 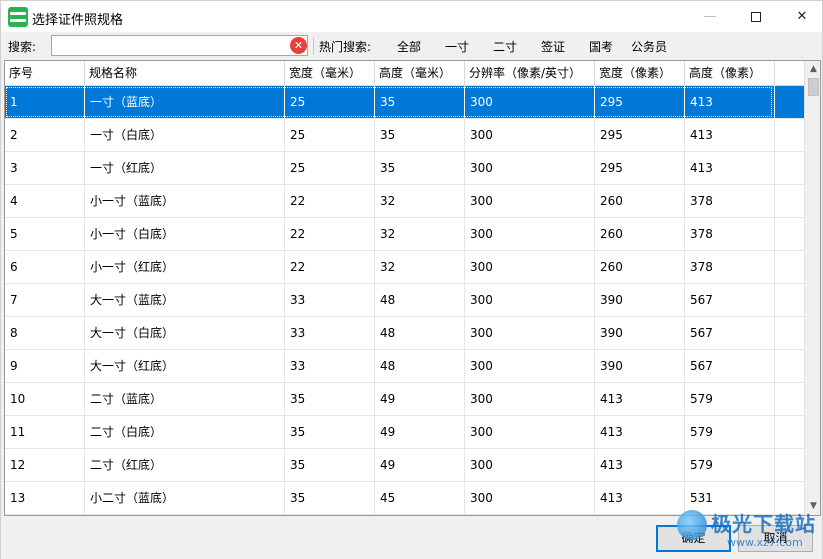 What do you see at coordinates (404, 399) in the screenshot?
I see `table-row: 10 二寸（蓝底） 35 49 300 413 579` at bounding box center [404, 399].